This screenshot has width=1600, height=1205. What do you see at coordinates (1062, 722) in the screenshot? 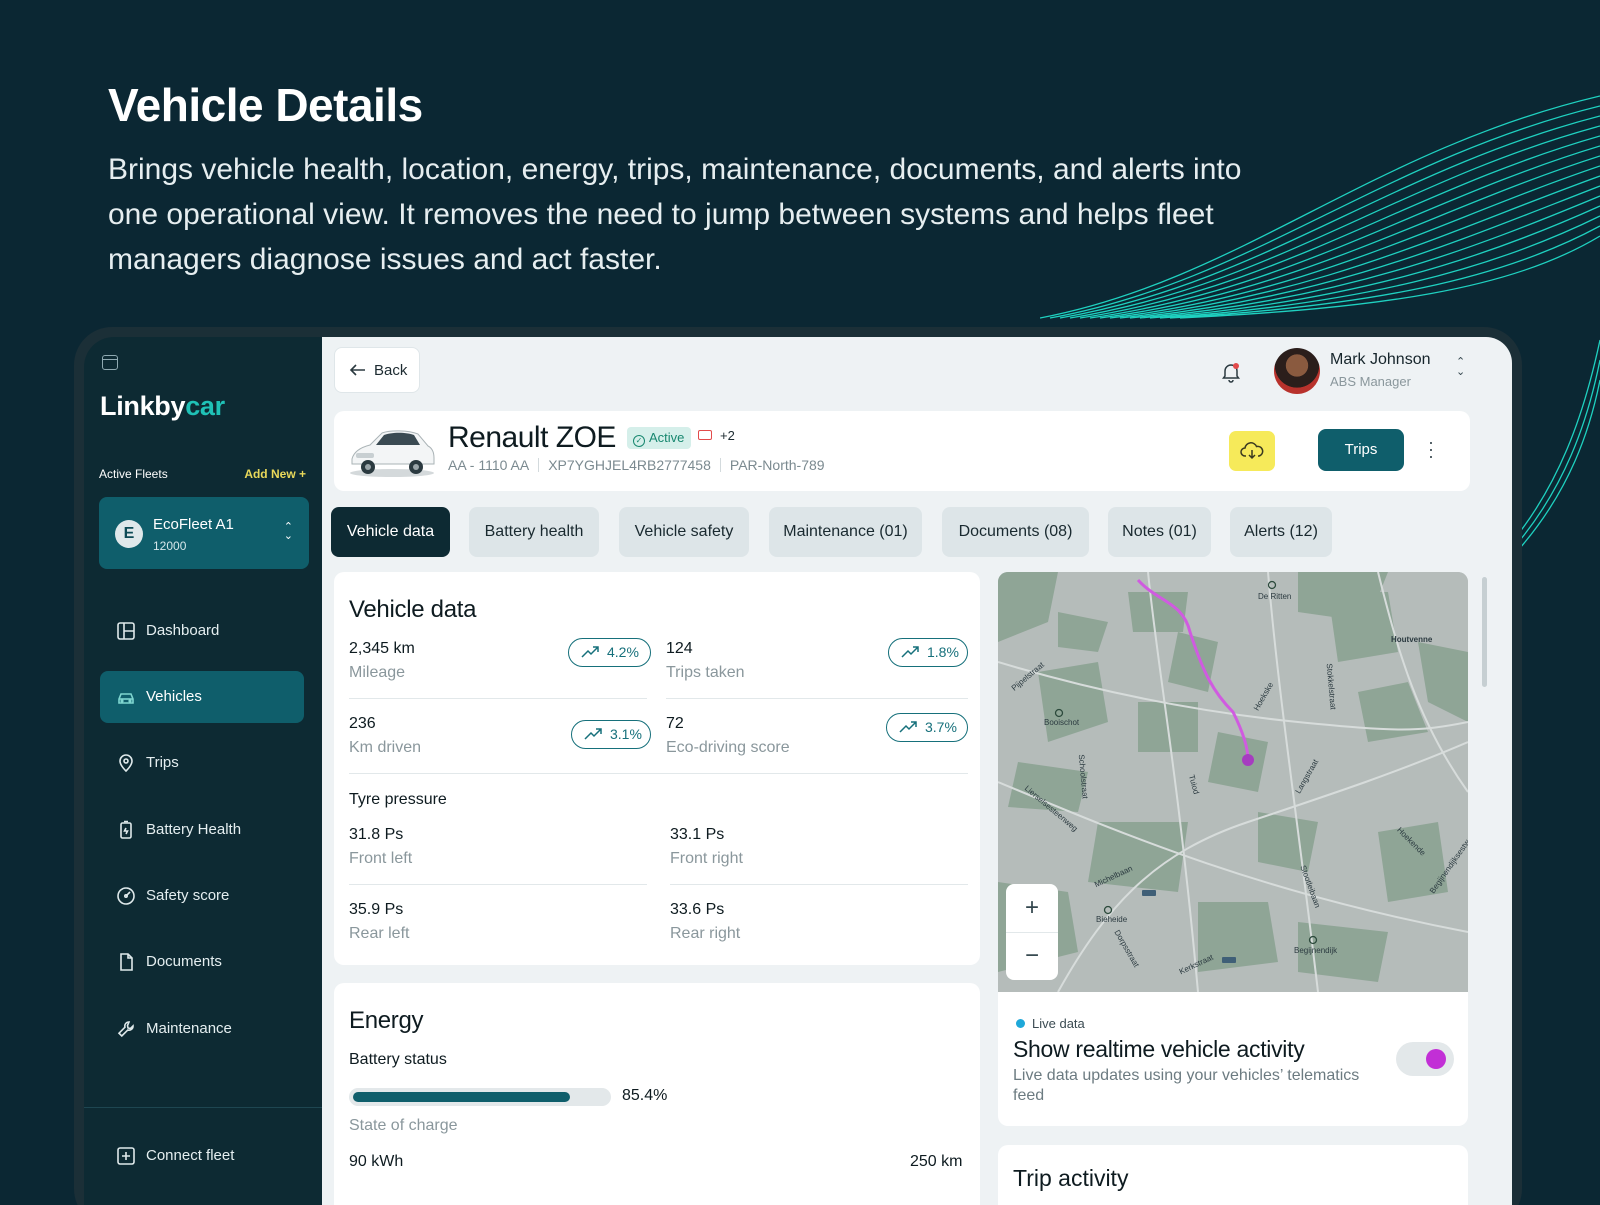
I see `map-label: Booischot` at bounding box center [1062, 722].